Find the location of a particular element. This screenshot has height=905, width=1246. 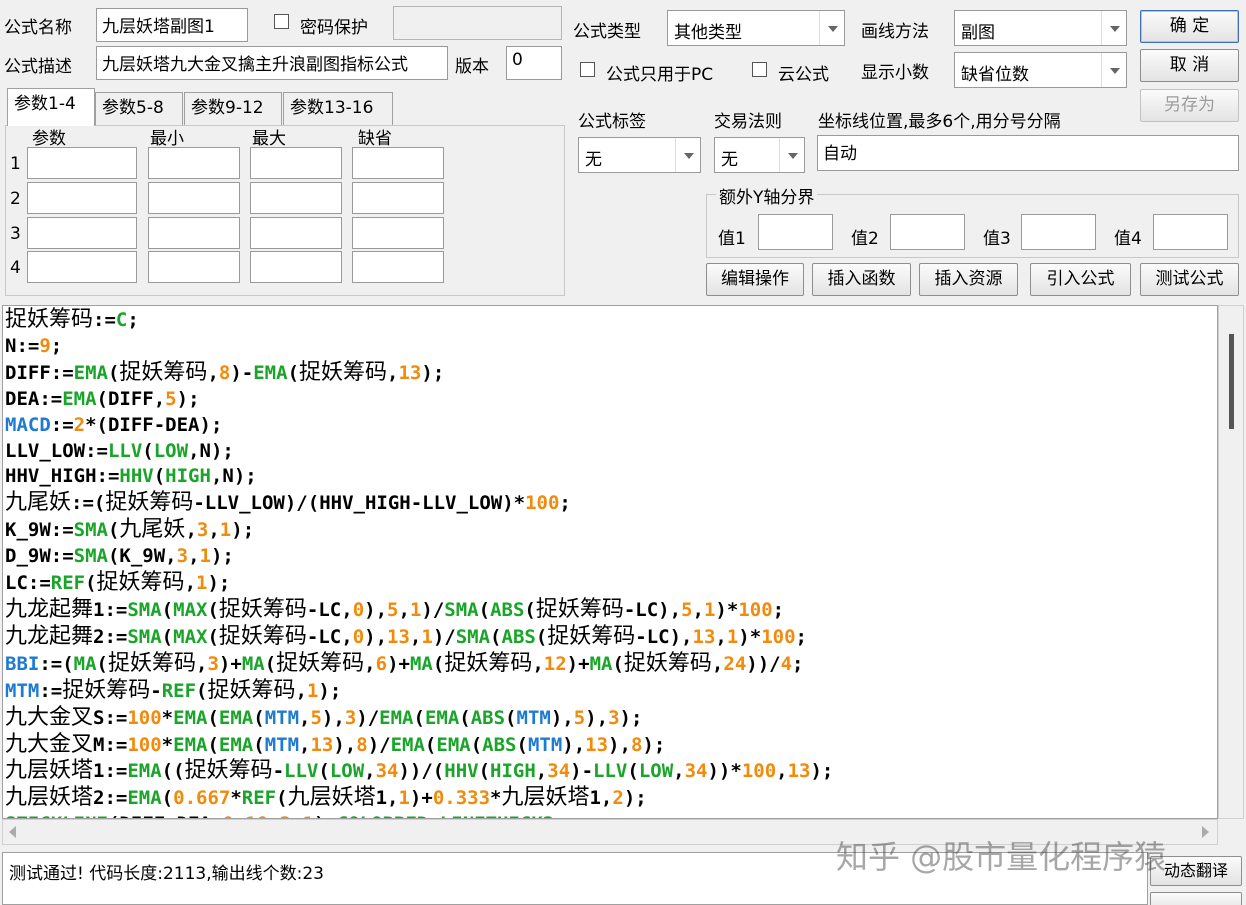

param-2-min is located at coordinates (194, 198).